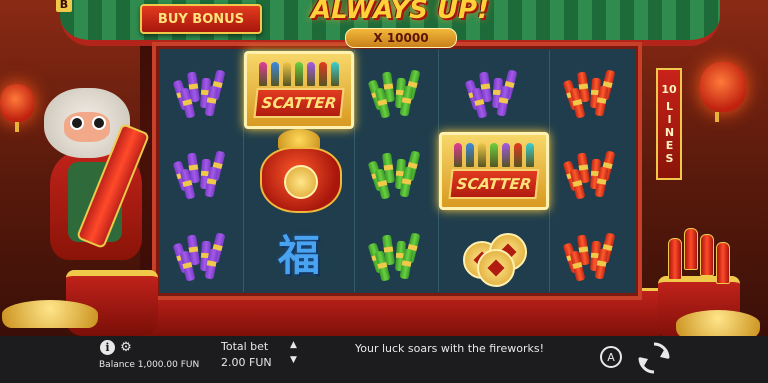 The width and height of the screenshot is (768, 383). I want to click on game-title: ALWAYS UP!, so click(400, 12).